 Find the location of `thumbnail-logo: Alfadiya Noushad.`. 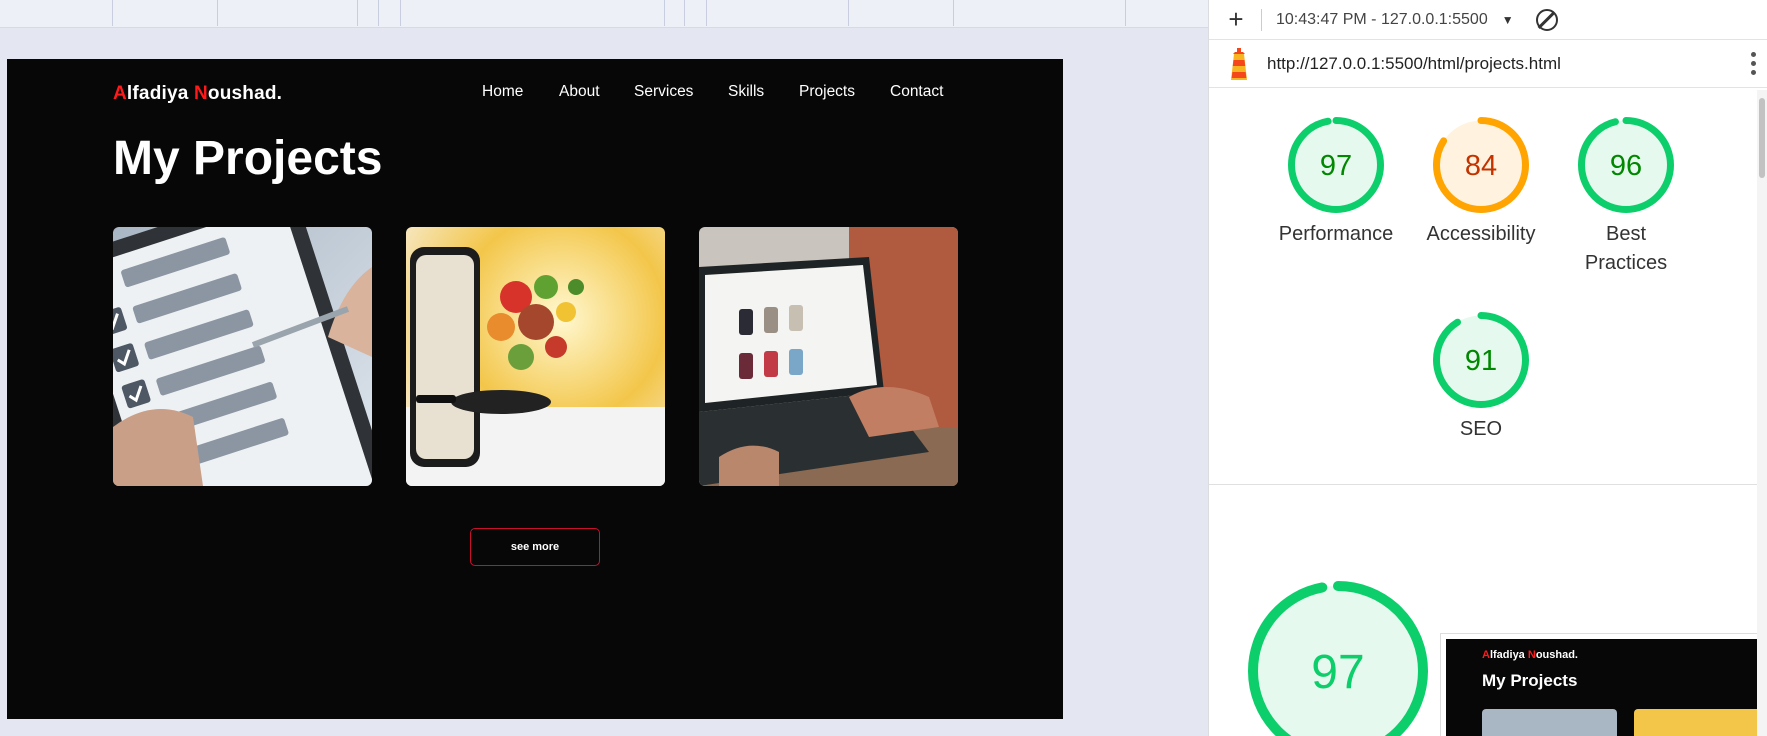

thumbnail-logo: Alfadiya Noushad. is located at coordinates (1530, 655).